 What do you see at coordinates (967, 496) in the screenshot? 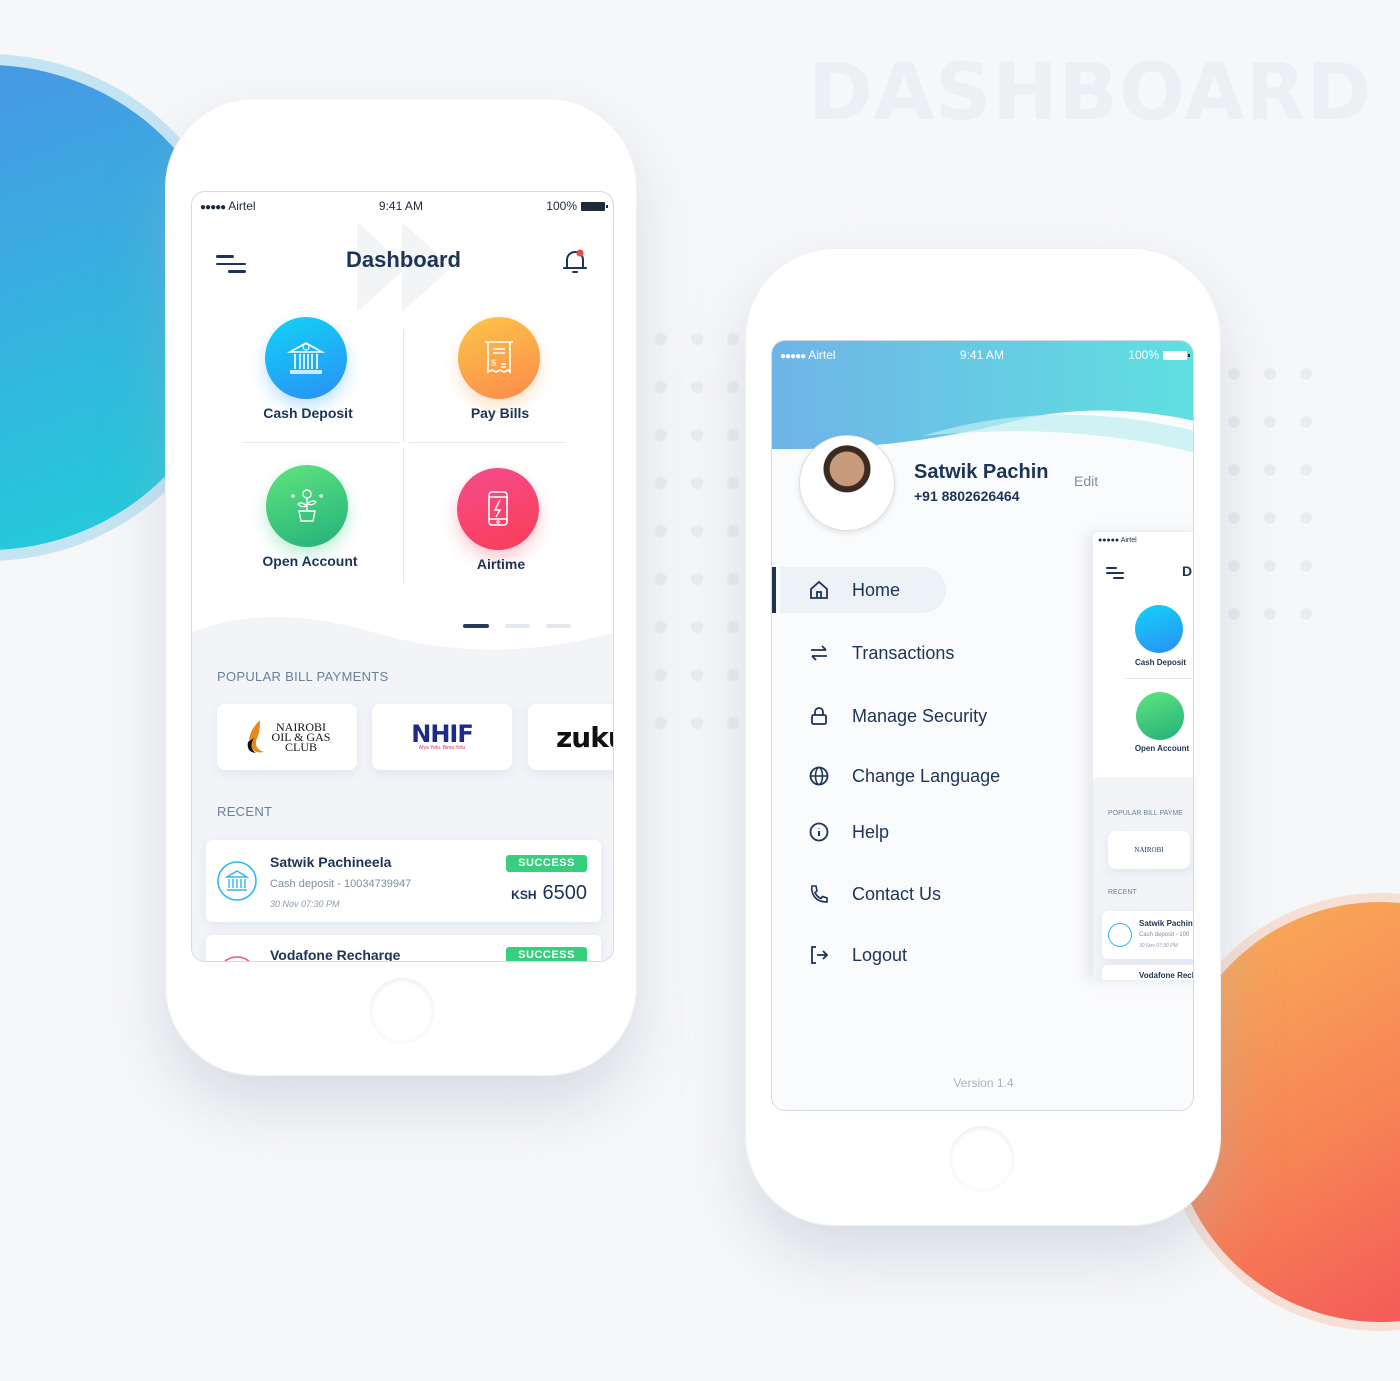
I see `profile-phone: +91 8802626464` at bounding box center [967, 496].